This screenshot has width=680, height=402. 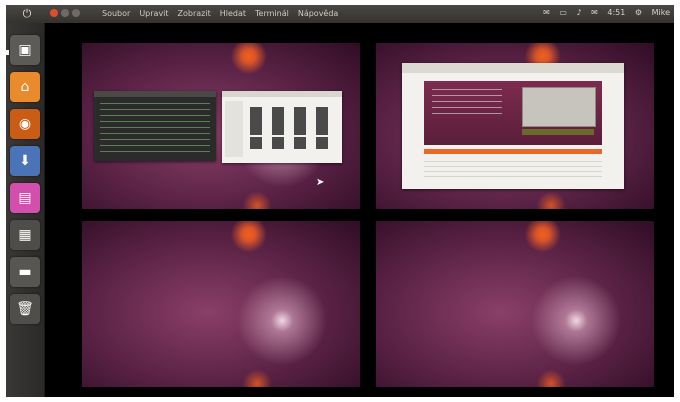 I want to click on banner-bar, so click(x=558, y=132).